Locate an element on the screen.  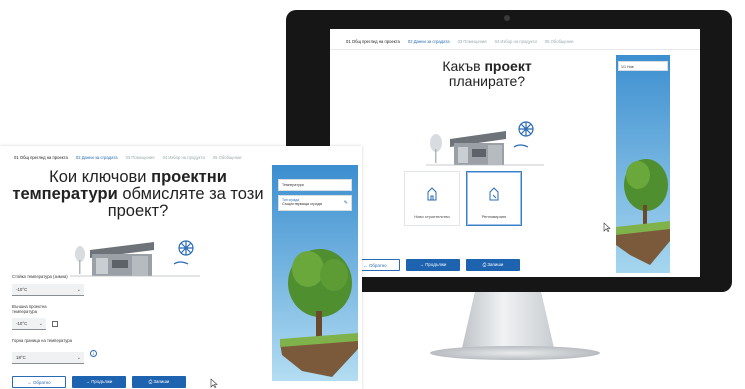
option-label: Ново строителство is located at coordinates (432, 216).